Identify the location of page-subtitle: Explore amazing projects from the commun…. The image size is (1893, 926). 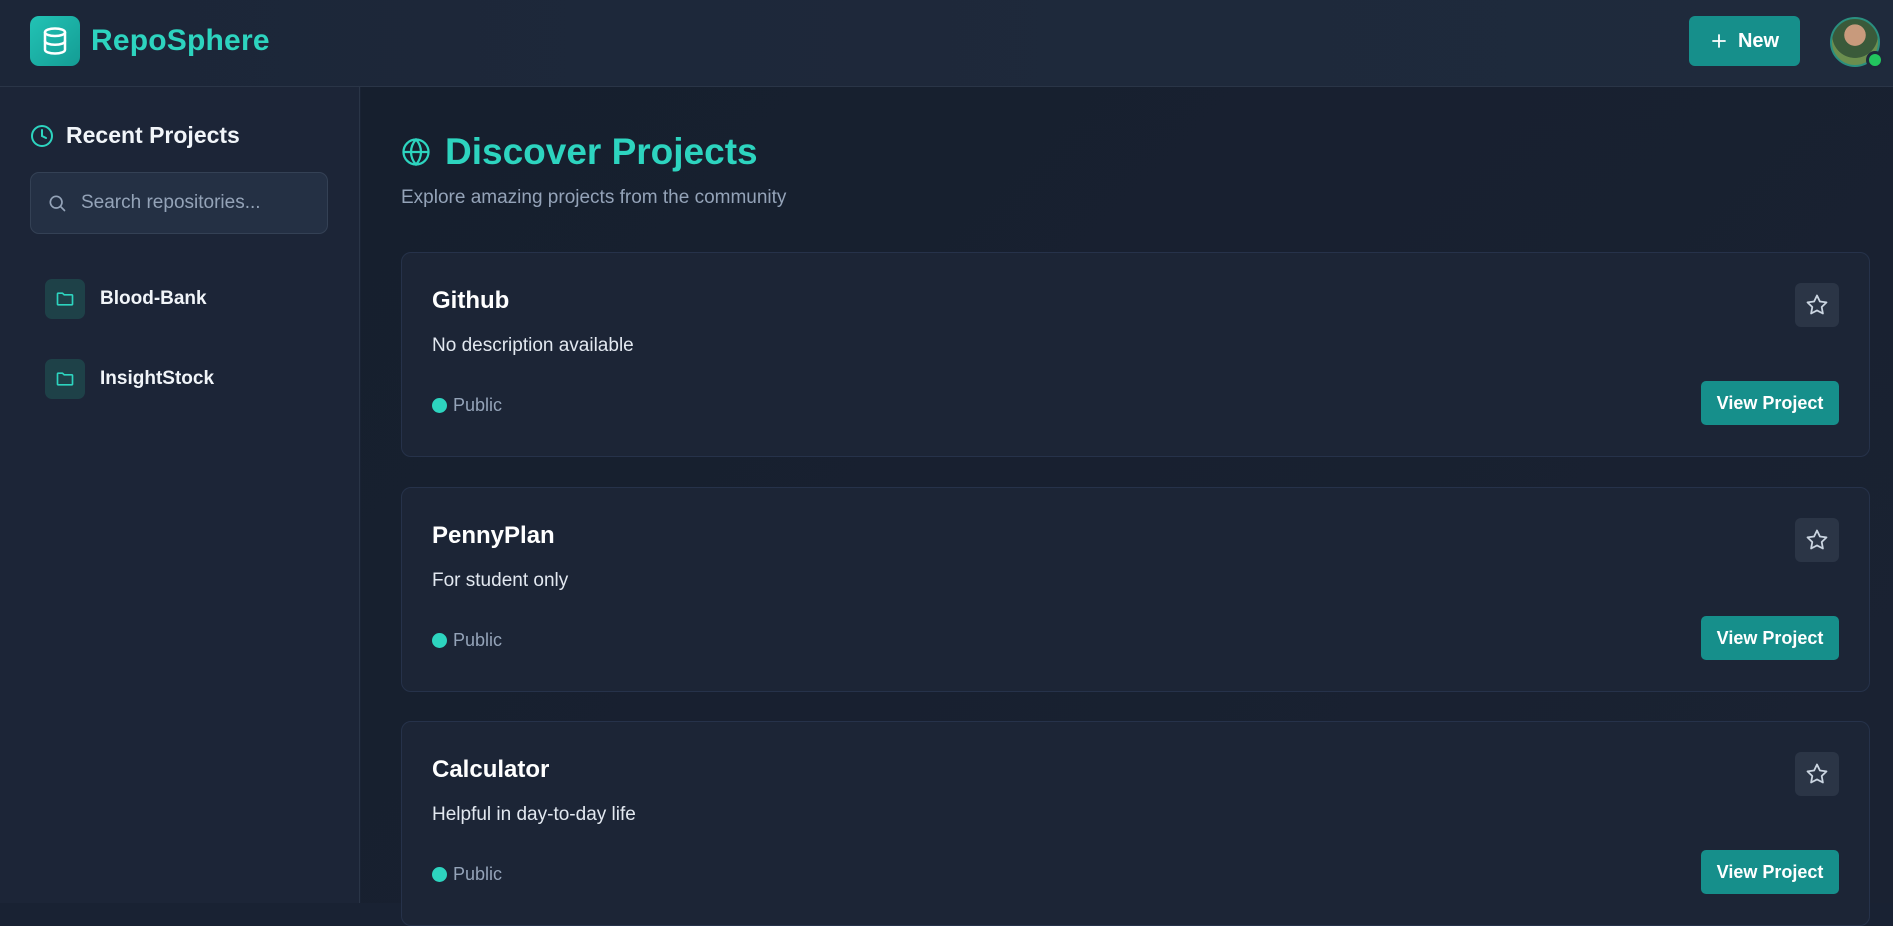
(594, 197).